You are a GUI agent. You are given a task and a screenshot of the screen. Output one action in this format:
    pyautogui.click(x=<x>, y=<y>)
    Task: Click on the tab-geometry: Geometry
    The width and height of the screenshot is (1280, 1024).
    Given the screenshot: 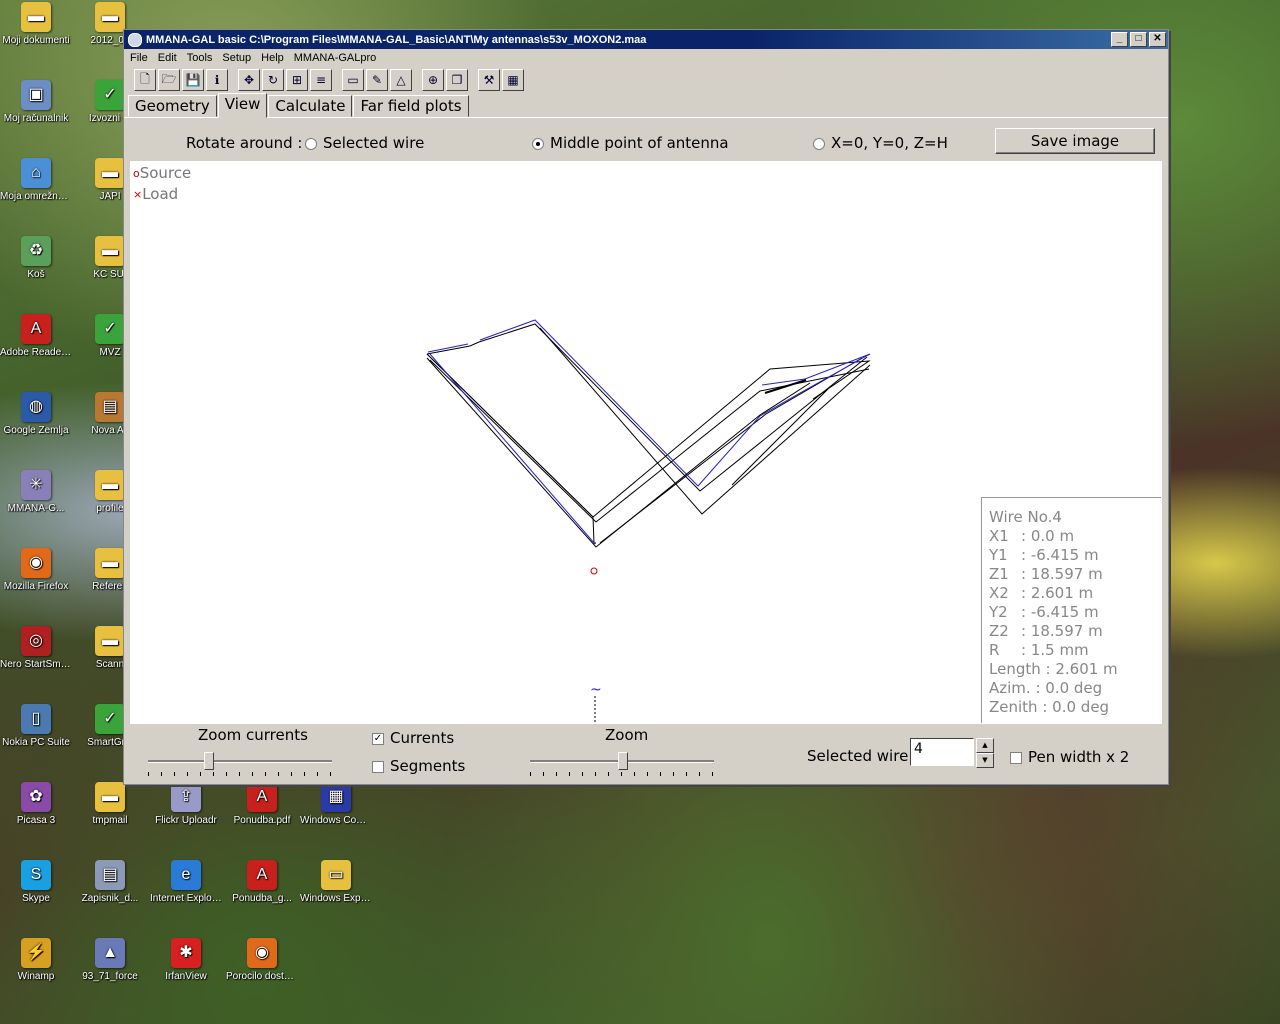 What is the action you would take?
    pyautogui.click(x=172, y=106)
    